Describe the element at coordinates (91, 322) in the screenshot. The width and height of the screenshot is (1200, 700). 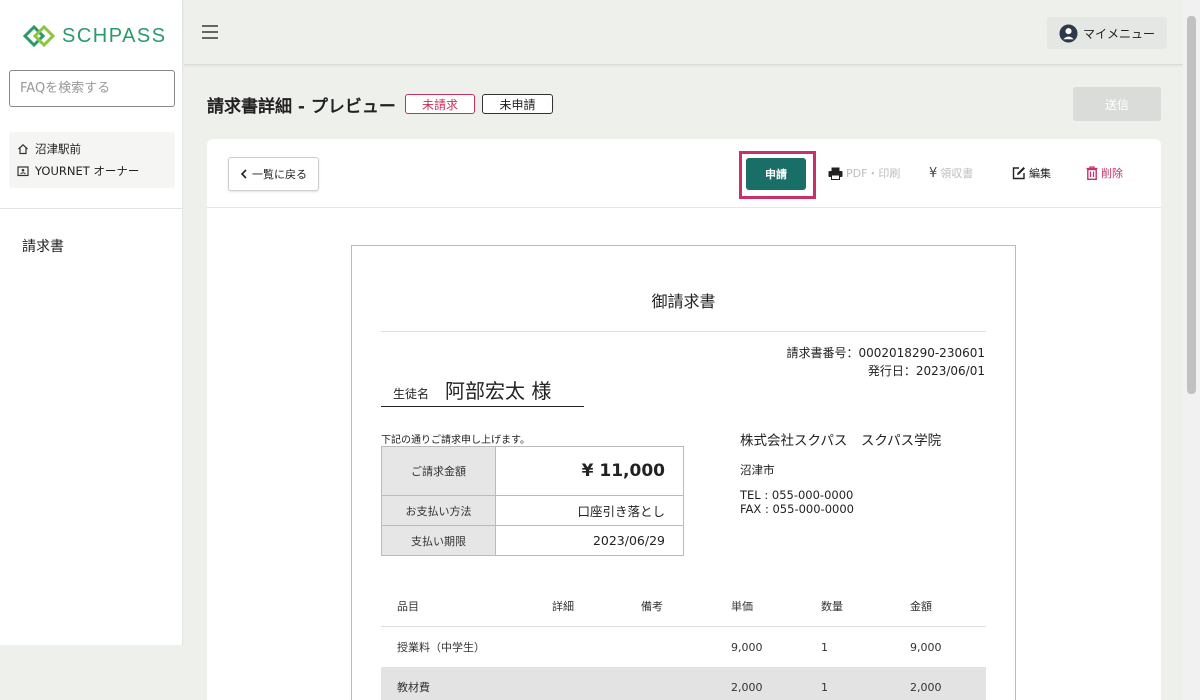
I see `sidebar: SCHPASS 沼津駅前 YOURNET オーナー 請求書` at that location.